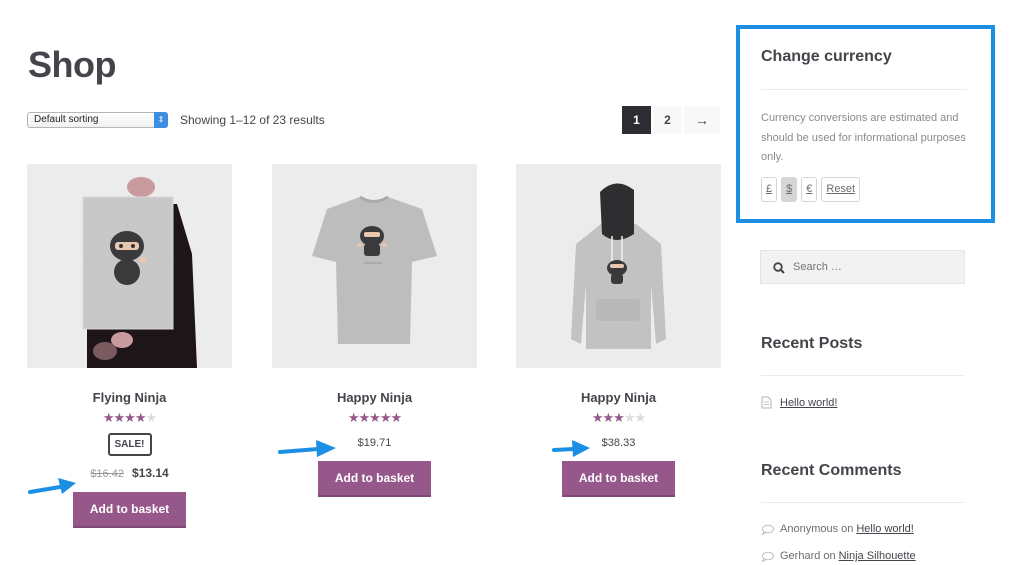 The width and height of the screenshot is (1024, 565). I want to click on product-card: Happy Ninja ★★★★★ $38.33 Add to basket, so click(618, 330).